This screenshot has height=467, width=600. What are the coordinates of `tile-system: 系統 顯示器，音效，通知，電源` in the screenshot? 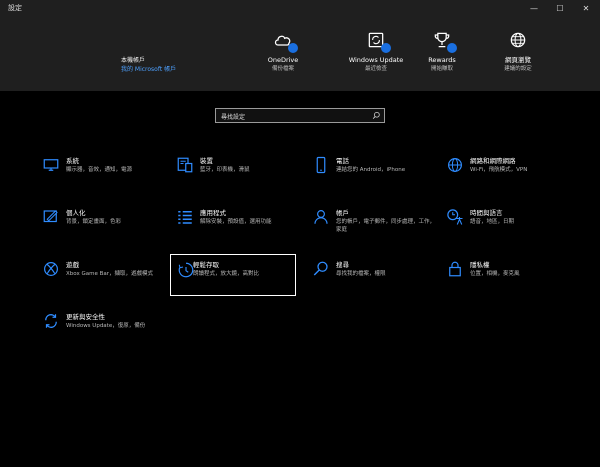 It's located at (104, 178).